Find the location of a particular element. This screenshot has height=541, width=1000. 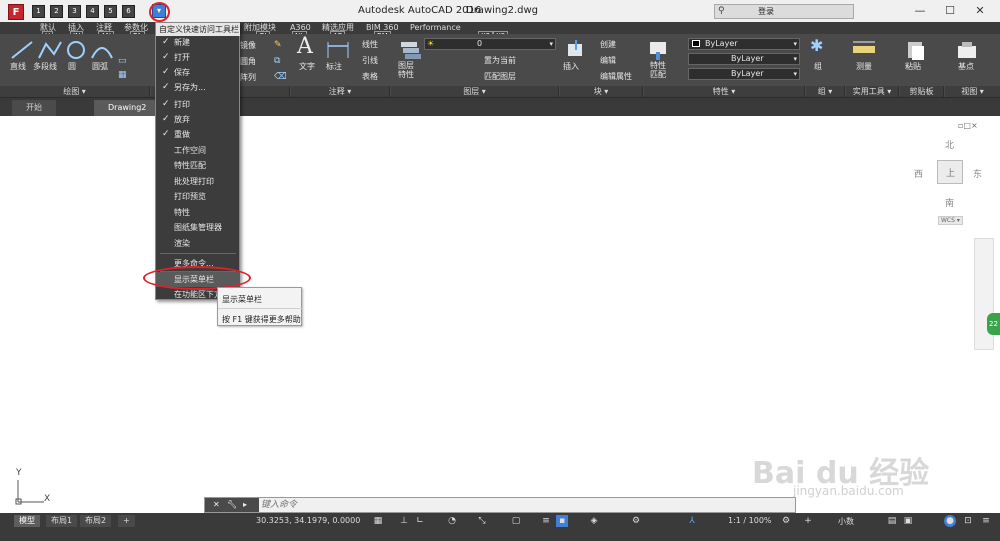

paste-icon is located at coordinates (916, 50).